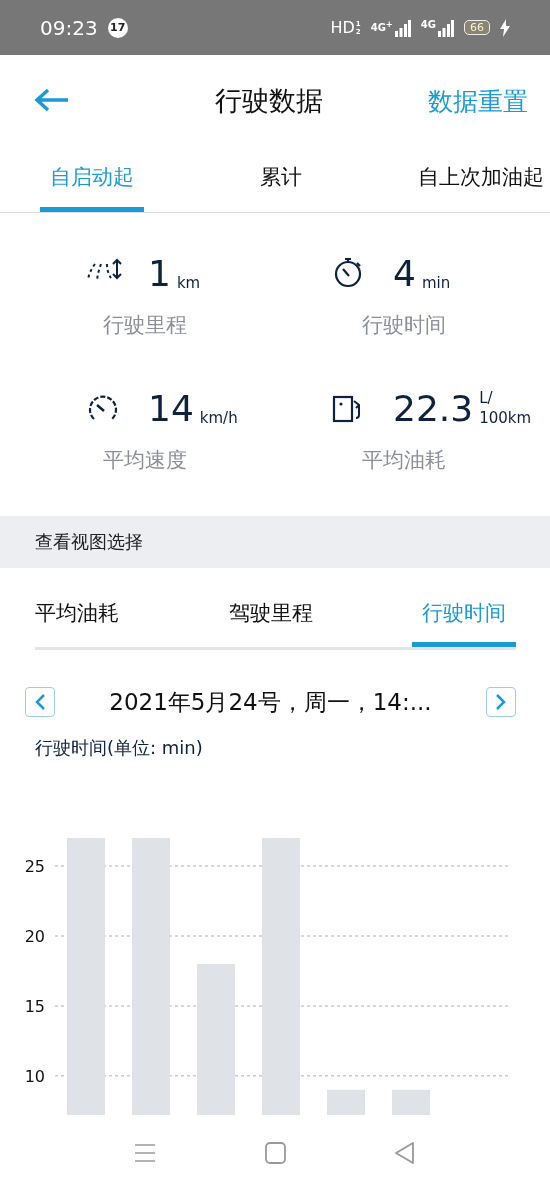 The width and height of the screenshot is (550, 1191). I want to click on home-button, so click(275, 1153).